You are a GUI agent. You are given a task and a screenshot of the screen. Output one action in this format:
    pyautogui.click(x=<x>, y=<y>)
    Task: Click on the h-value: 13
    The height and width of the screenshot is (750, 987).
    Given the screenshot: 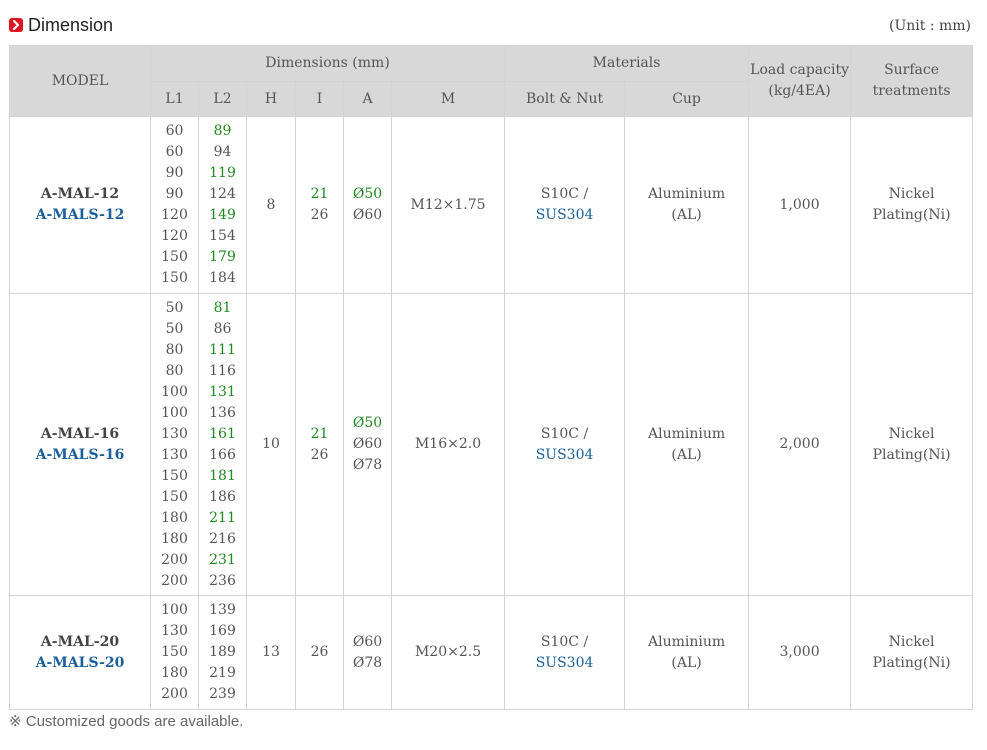 What is the action you would take?
    pyautogui.click(x=271, y=652)
    